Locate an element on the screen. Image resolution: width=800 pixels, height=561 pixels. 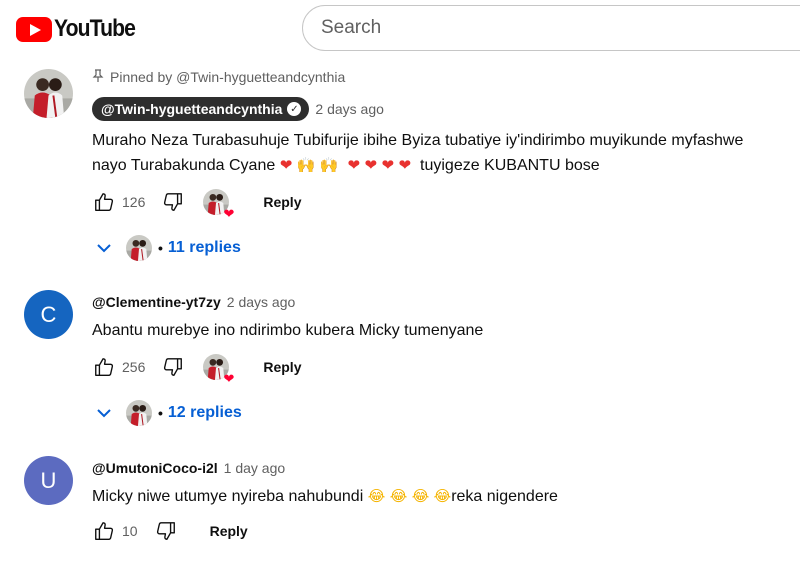
replies-count: 12 replies is located at coordinates (204, 412).